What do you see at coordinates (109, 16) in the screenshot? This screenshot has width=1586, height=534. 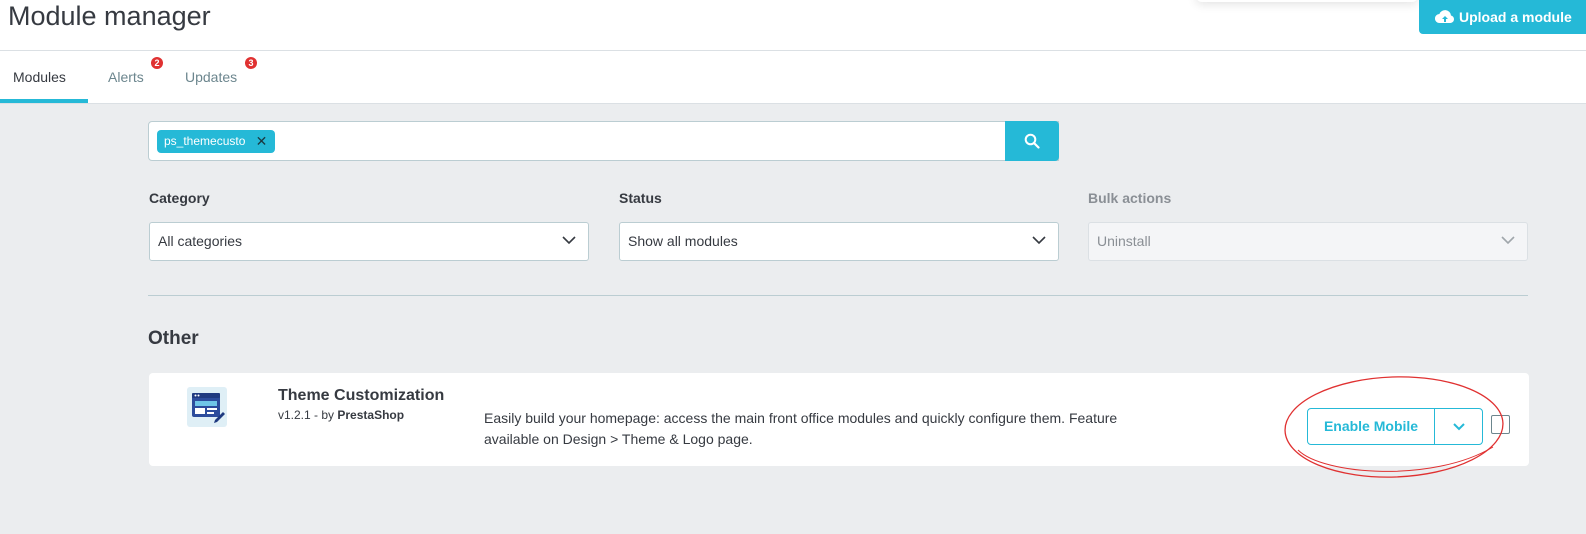 I see `page-title: Module manager` at bounding box center [109, 16].